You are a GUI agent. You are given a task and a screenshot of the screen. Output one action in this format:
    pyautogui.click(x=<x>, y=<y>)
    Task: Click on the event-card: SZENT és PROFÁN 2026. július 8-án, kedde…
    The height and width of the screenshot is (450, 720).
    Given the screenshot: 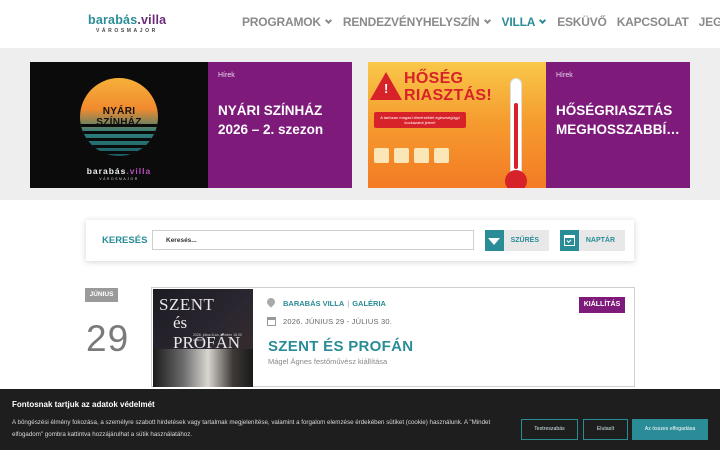 What is the action you would take?
    pyautogui.click(x=393, y=337)
    